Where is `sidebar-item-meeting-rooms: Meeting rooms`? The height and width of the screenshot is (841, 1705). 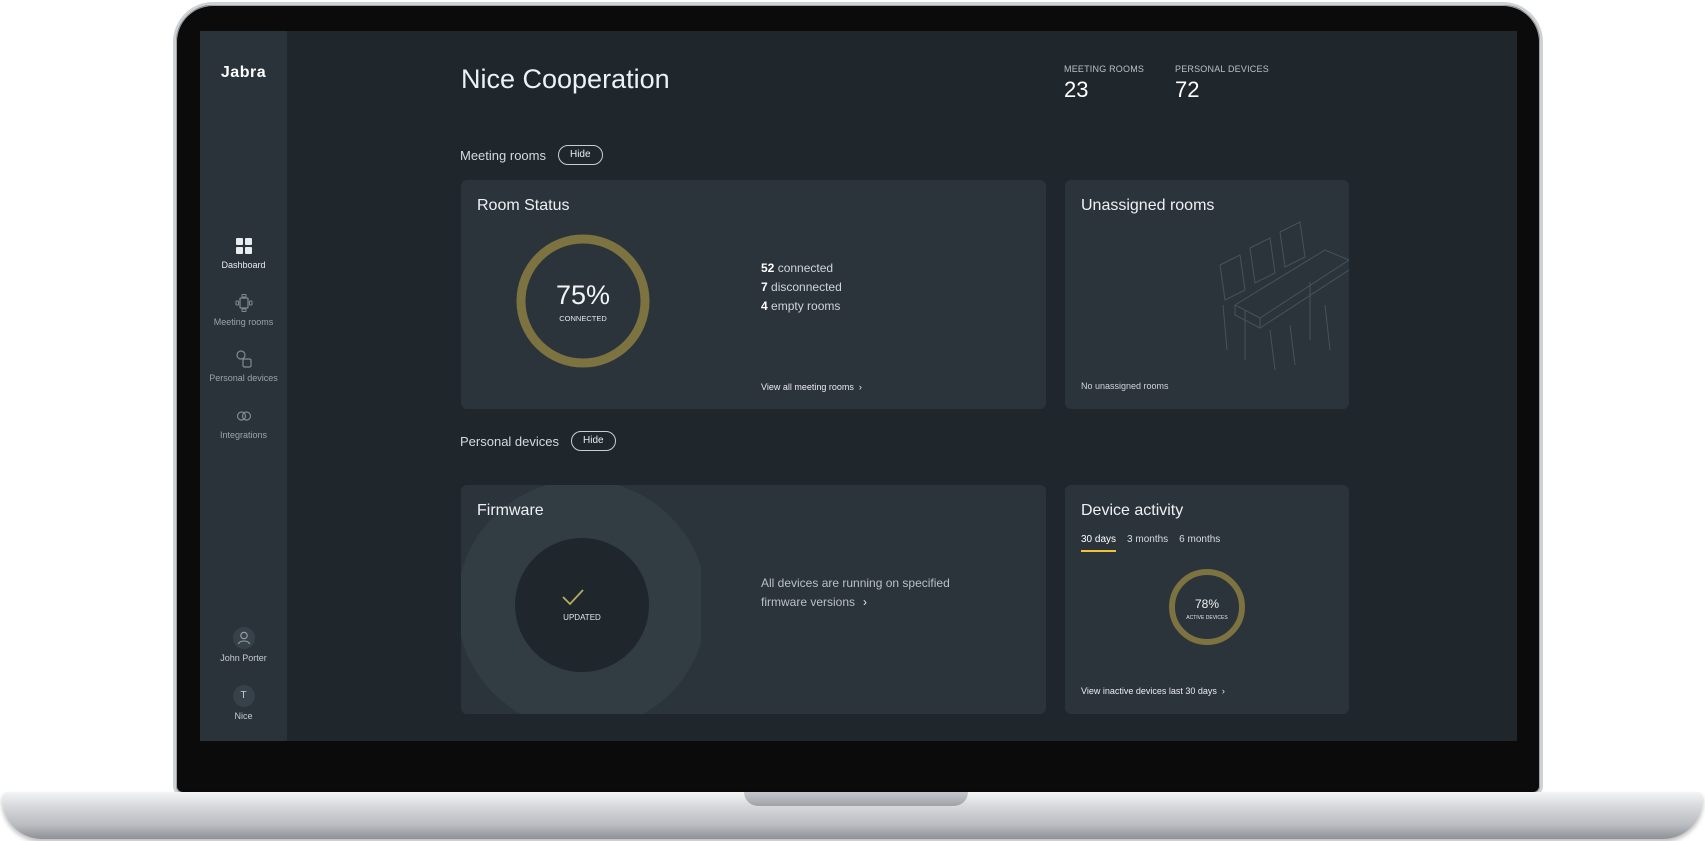
sidebar-item-meeting-rooms: Meeting rooms is located at coordinates (243, 310).